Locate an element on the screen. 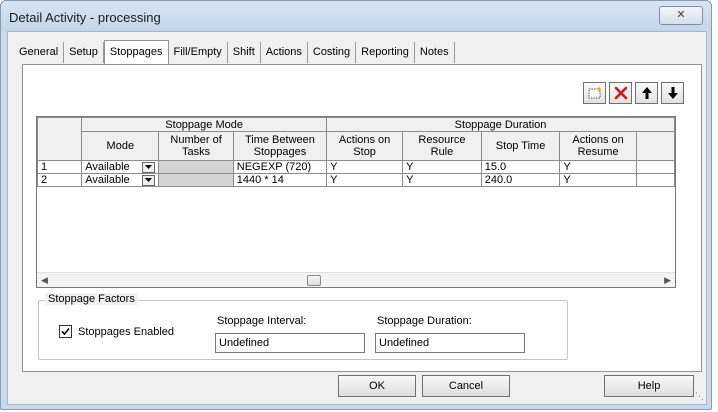 This screenshot has width=718, height=412. new-row-button is located at coordinates (594, 93).